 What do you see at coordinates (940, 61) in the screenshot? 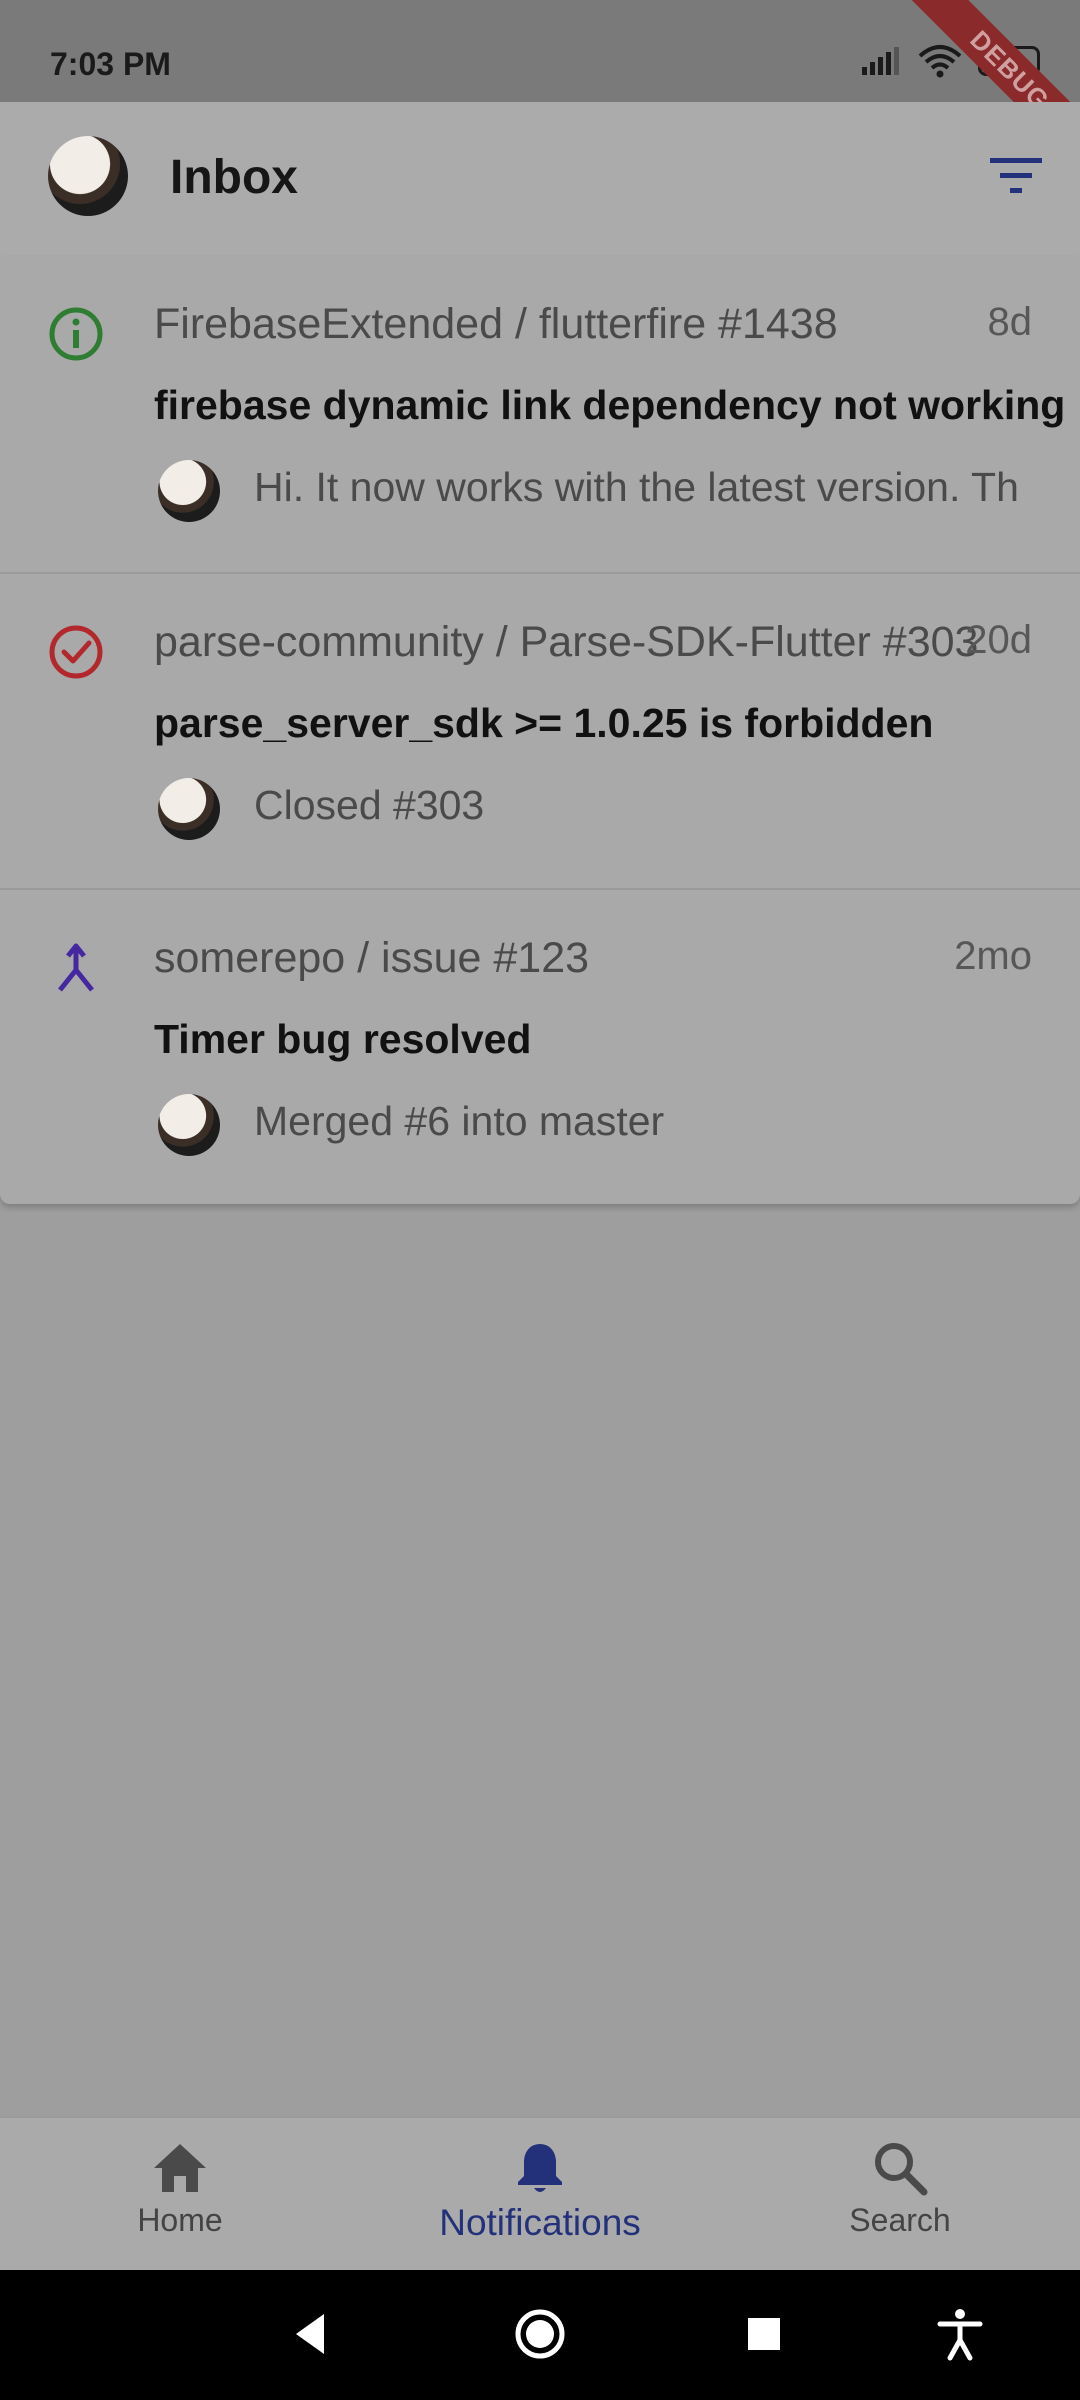
I see `wifi-icon` at bounding box center [940, 61].